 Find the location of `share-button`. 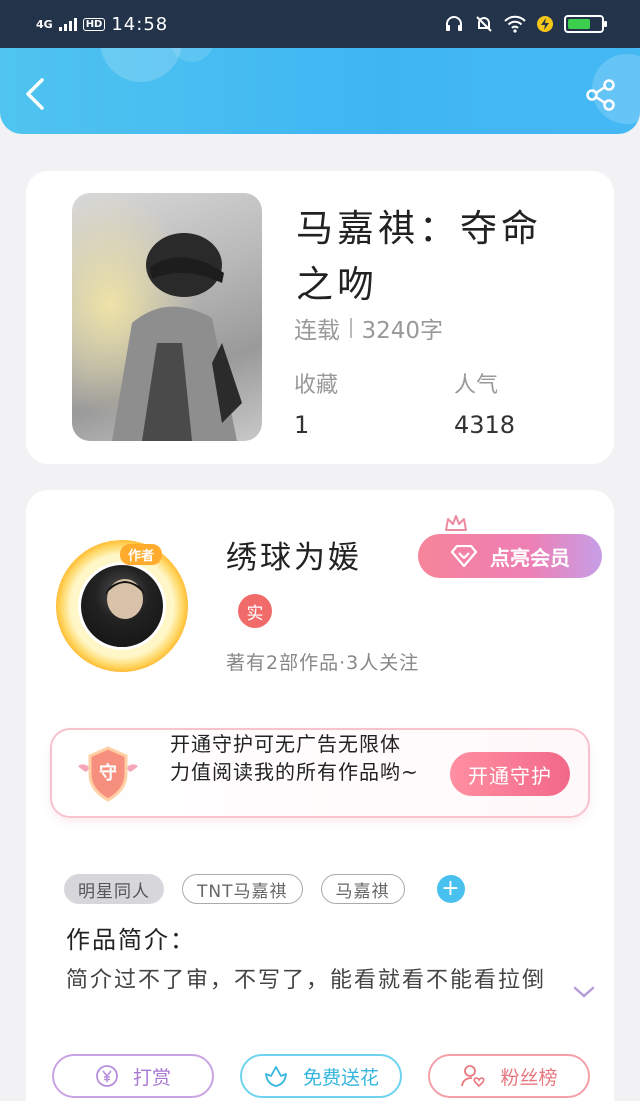

share-button is located at coordinates (601, 95).